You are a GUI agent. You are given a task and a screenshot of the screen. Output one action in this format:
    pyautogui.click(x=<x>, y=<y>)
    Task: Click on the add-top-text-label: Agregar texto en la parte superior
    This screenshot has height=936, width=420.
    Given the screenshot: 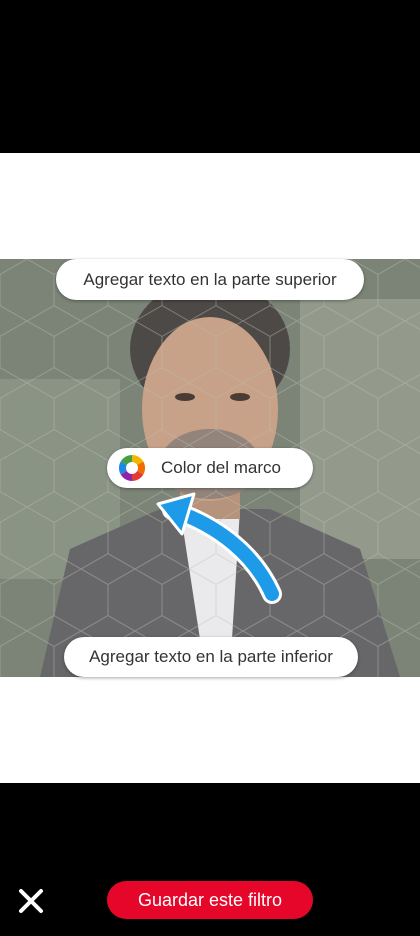 What is the action you would take?
    pyautogui.click(x=210, y=279)
    